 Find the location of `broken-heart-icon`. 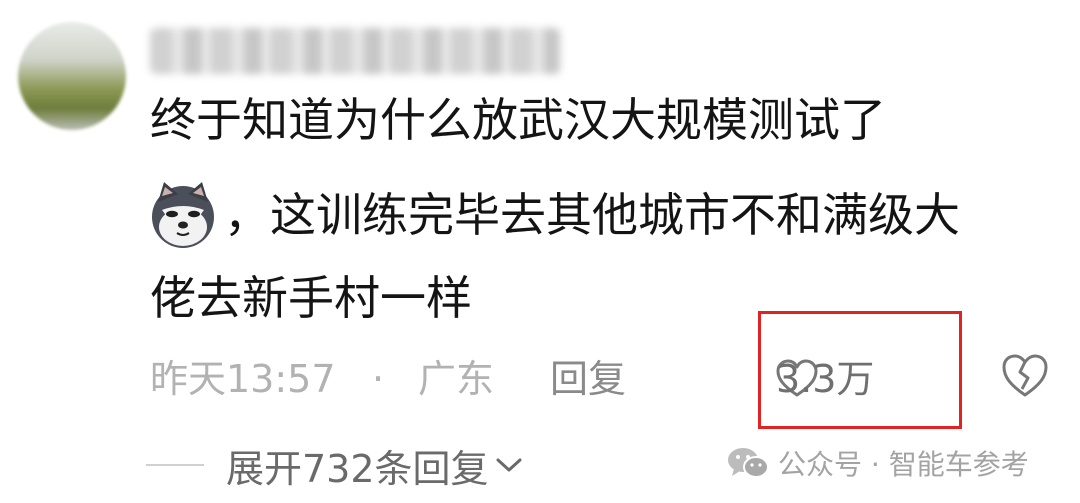

broken-heart-icon is located at coordinates (1025, 376).